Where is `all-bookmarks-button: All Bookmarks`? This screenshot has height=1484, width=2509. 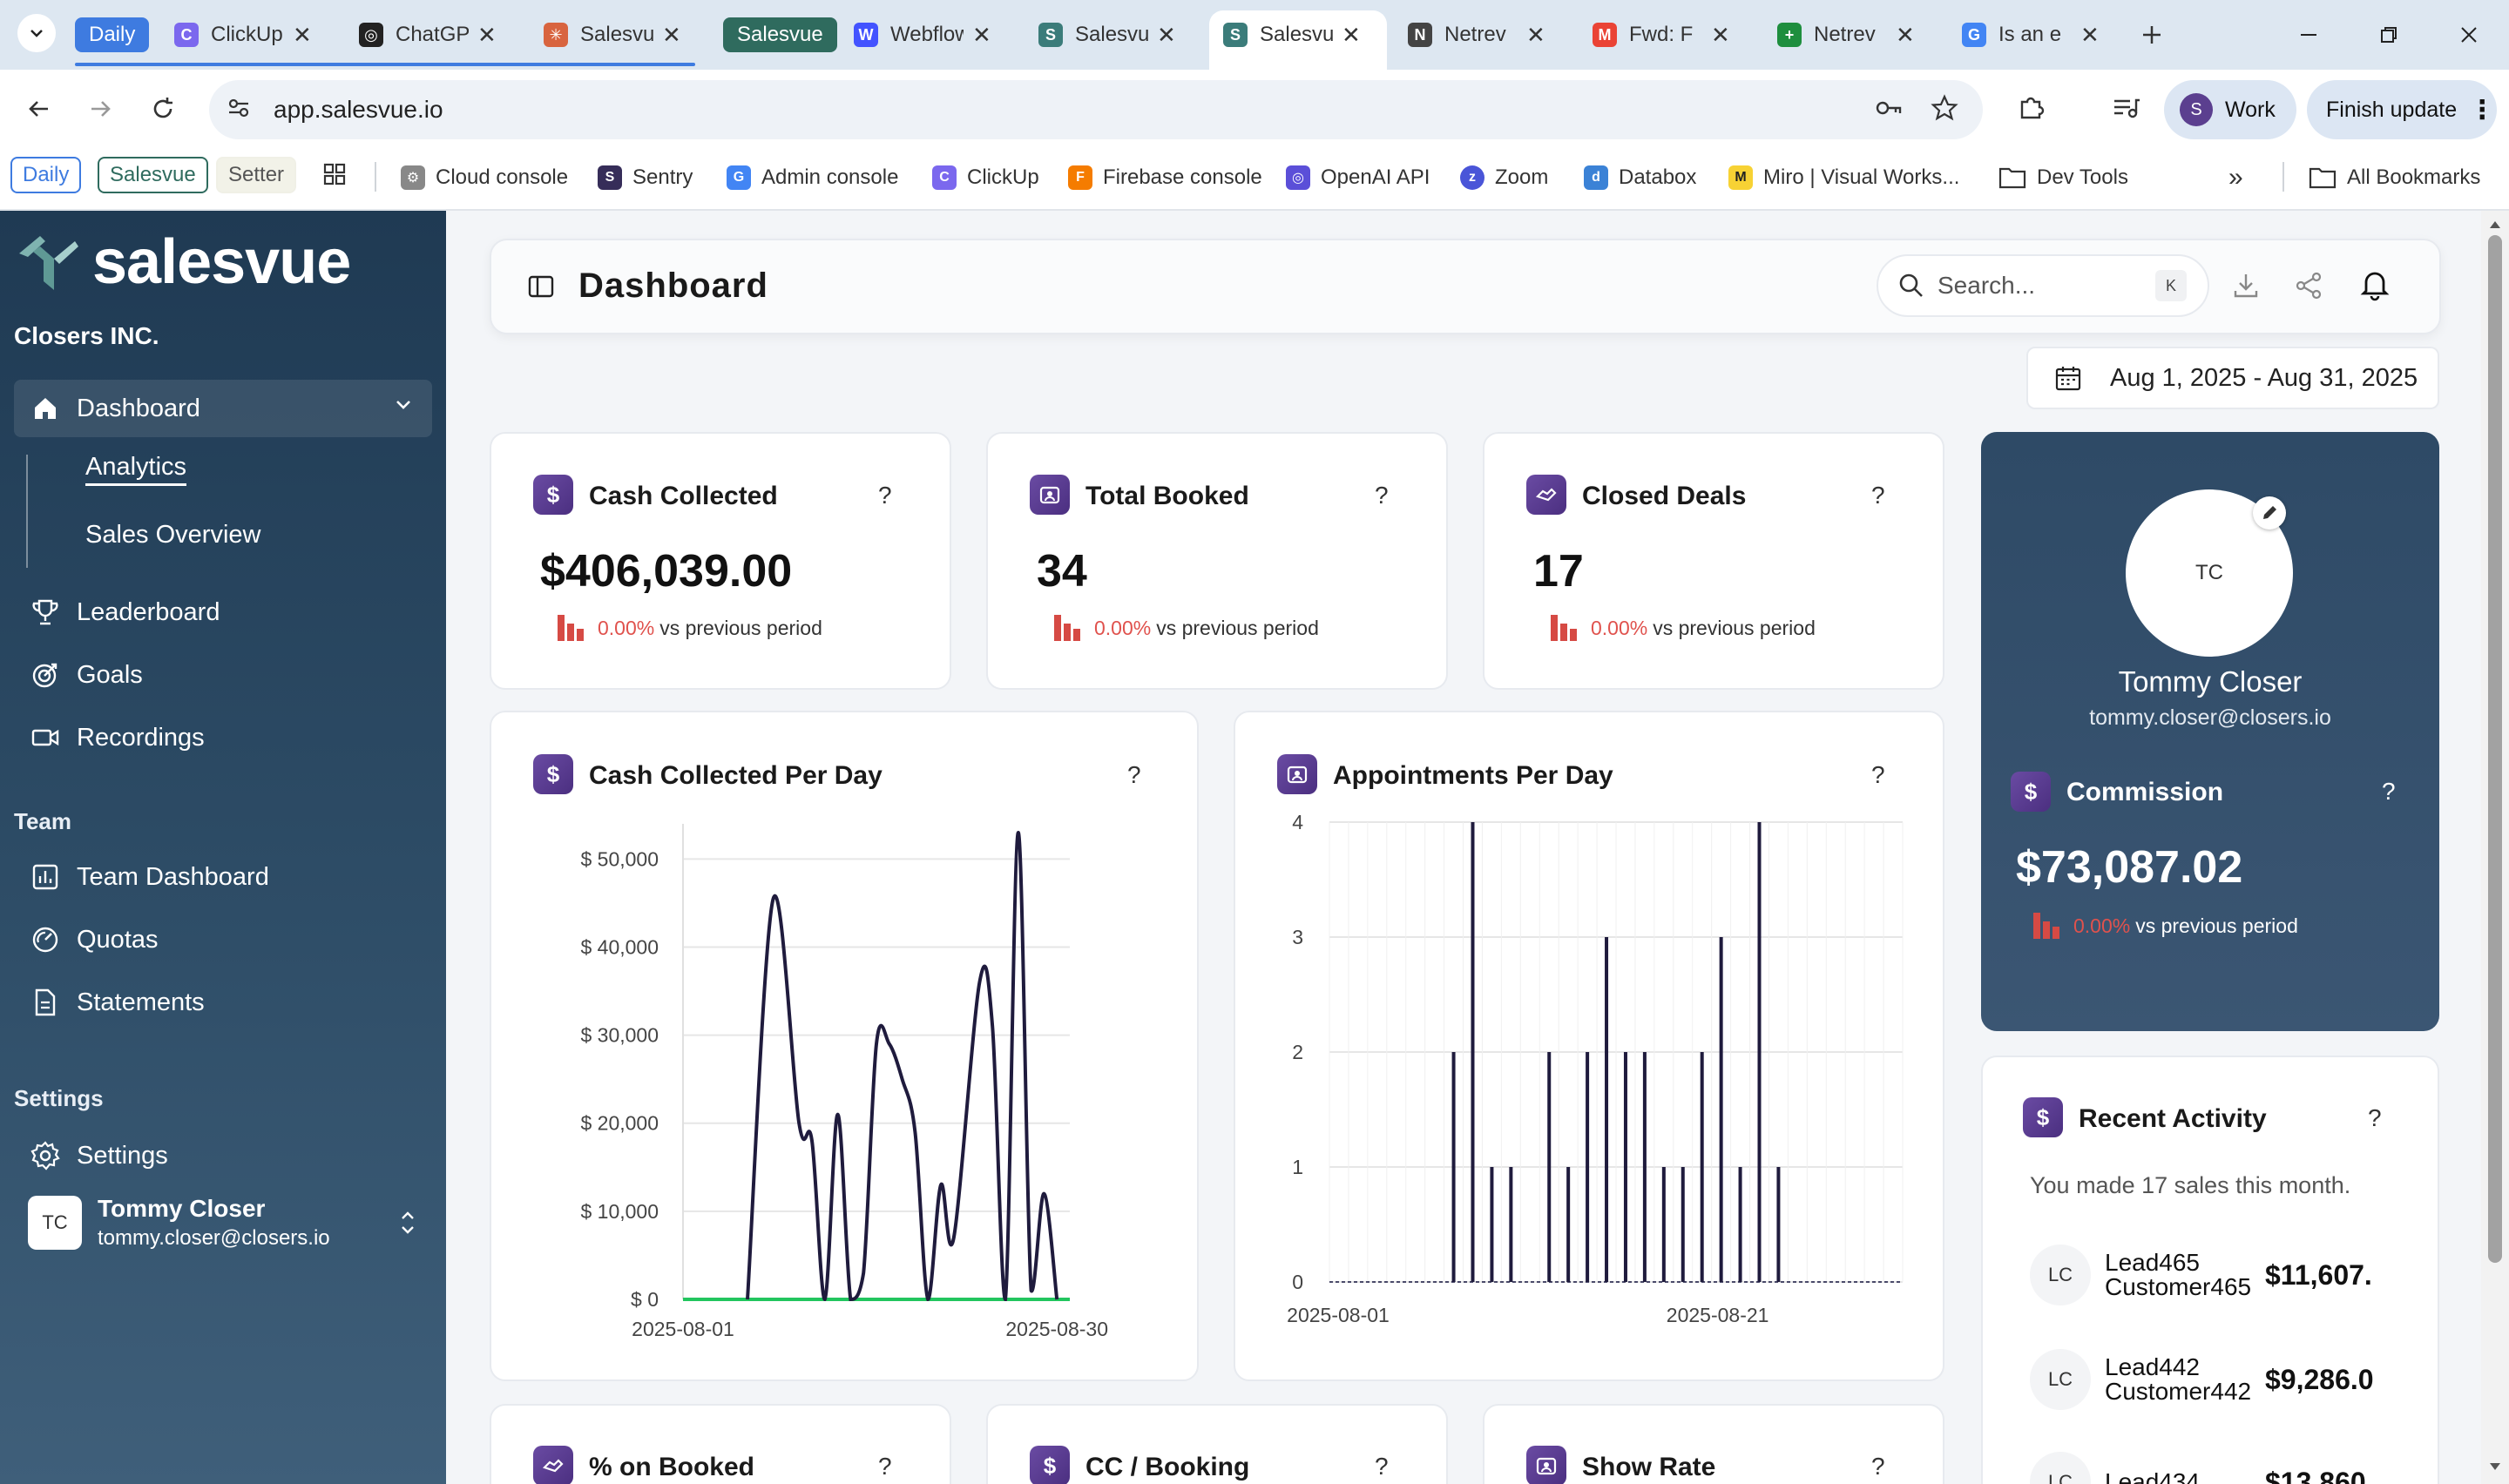
all-bookmarks-button: All Bookmarks is located at coordinates (2394, 178).